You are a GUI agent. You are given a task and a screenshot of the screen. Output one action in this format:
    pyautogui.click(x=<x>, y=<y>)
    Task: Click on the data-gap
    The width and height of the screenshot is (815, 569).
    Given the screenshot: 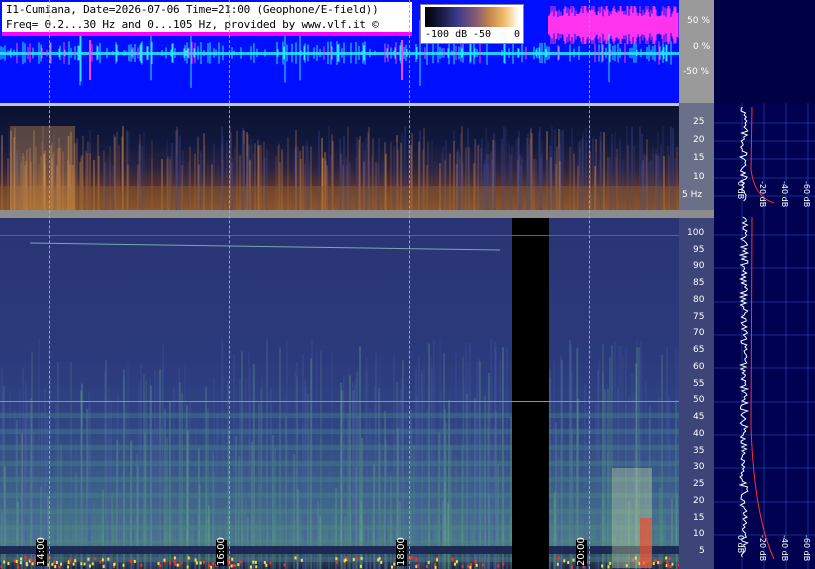 What is the action you would take?
    pyautogui.click(x=530, y=393)
    